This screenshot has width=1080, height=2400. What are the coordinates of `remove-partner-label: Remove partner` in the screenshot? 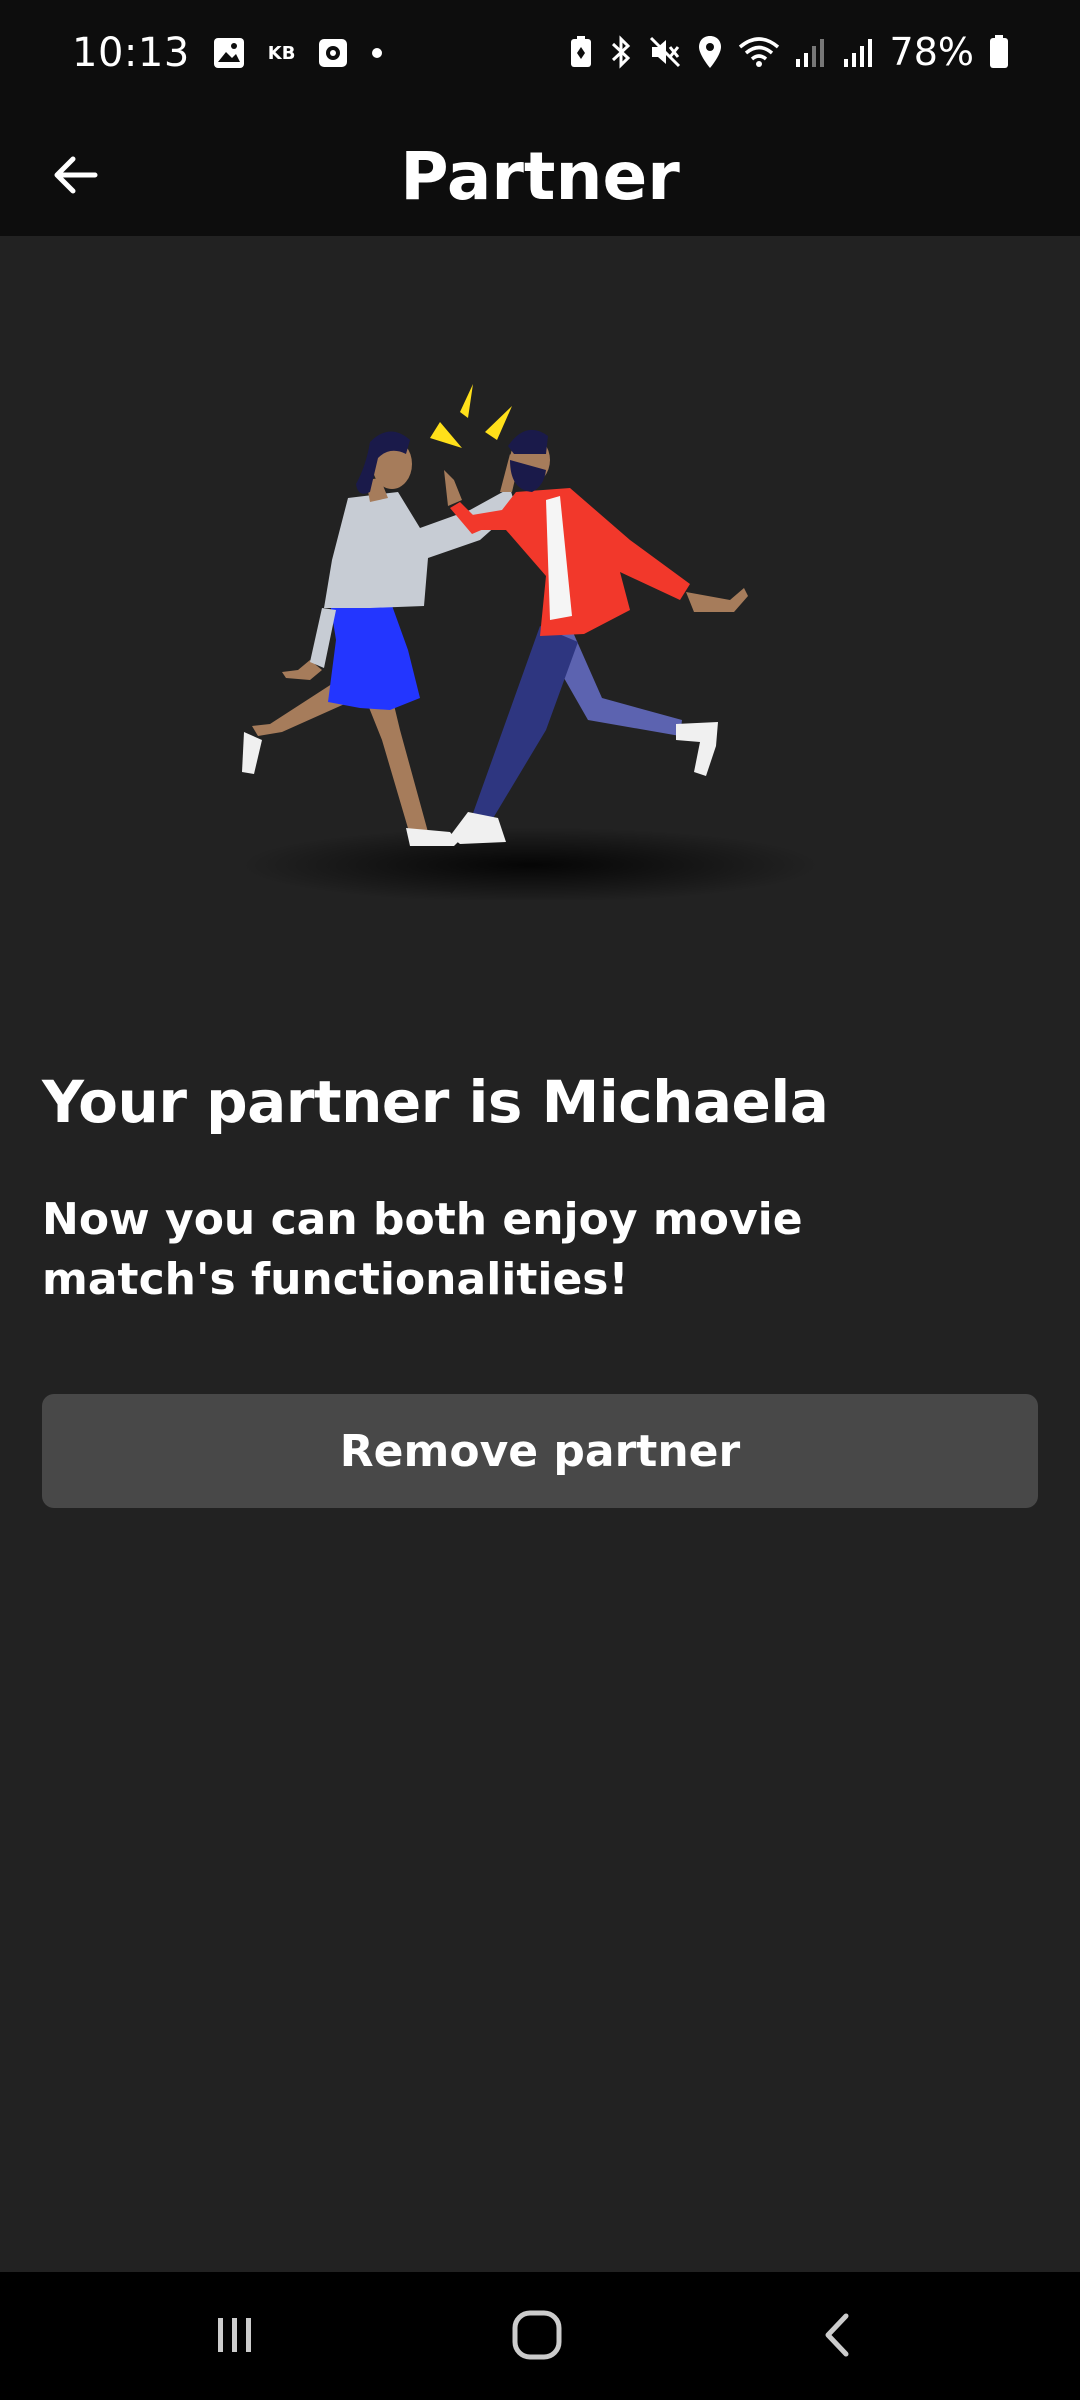 It's located at (540, 1451).